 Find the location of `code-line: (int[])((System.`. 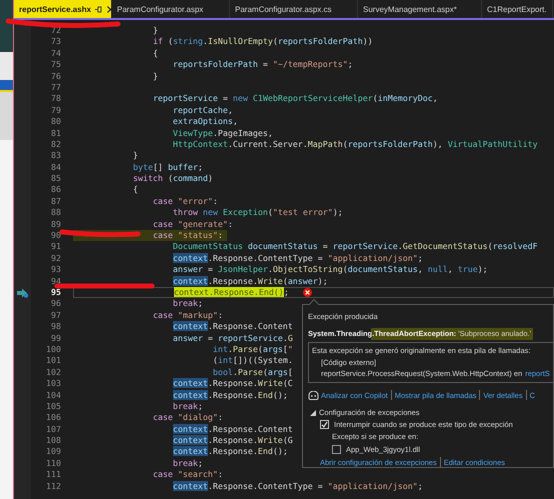

code-line: (int[])((System. is located at coordinates (252, 361).